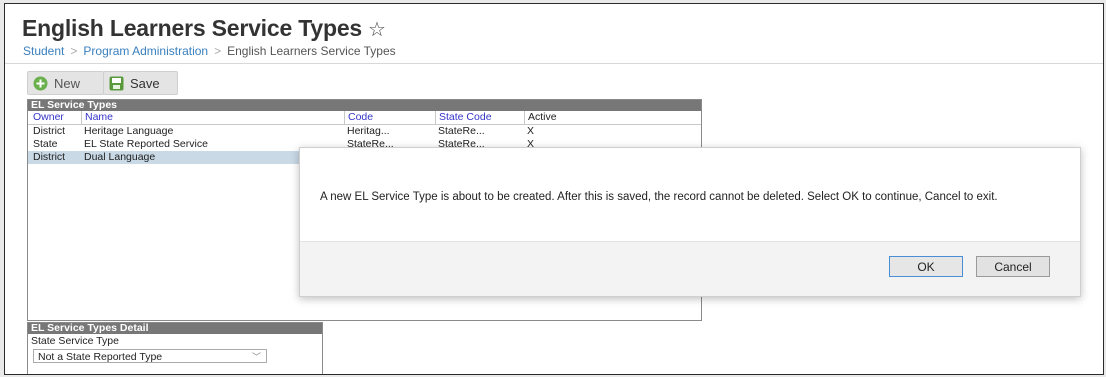 The image size is (1106, 377). I want to click on breadcrumb-student: Student, so click(43, 51).